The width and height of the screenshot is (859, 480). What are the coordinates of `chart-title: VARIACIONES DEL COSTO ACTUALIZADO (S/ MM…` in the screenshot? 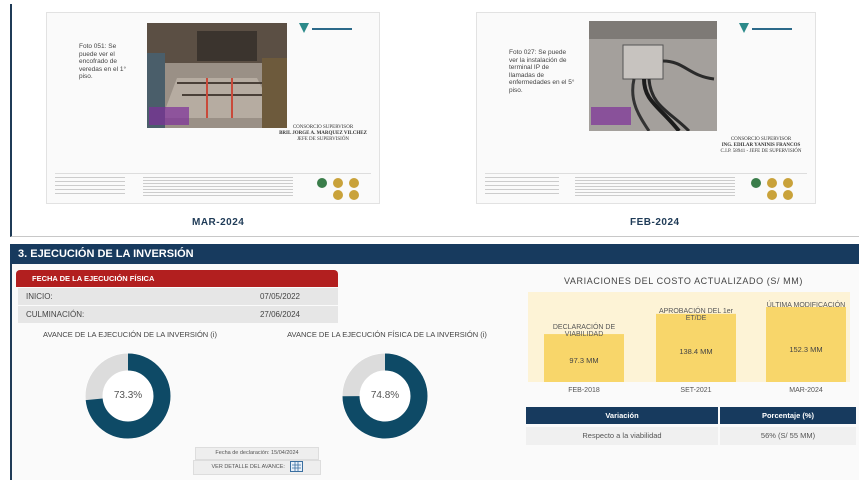 It's located at (683, 281).